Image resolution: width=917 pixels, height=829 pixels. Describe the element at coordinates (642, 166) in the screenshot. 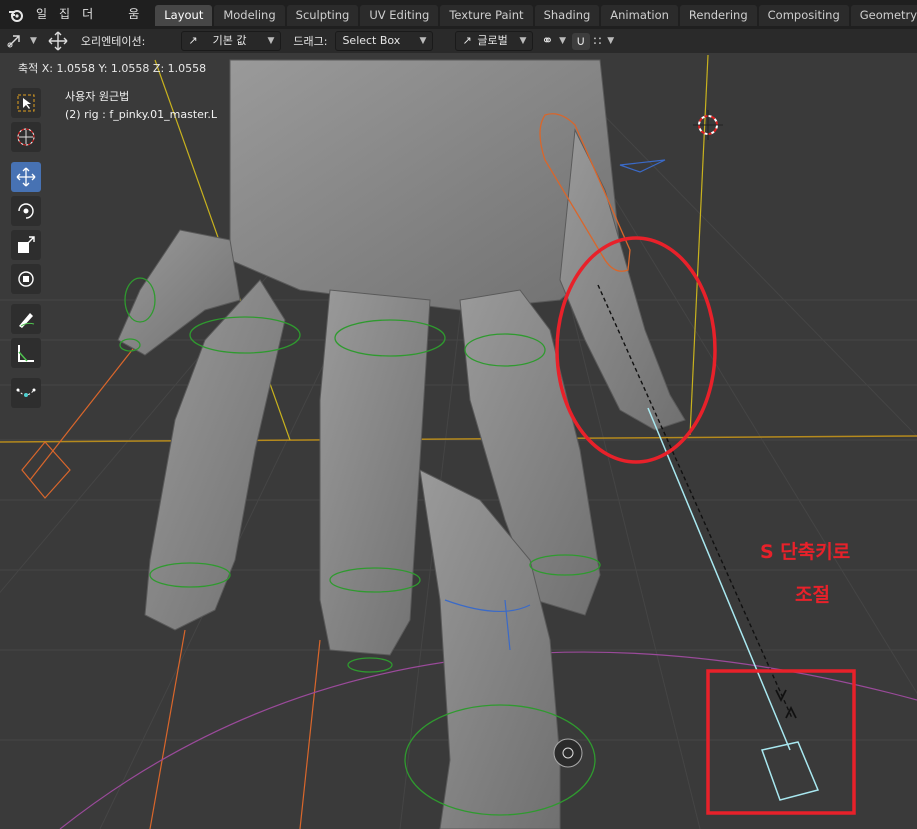

I see `controller-outline-blue` at that location.